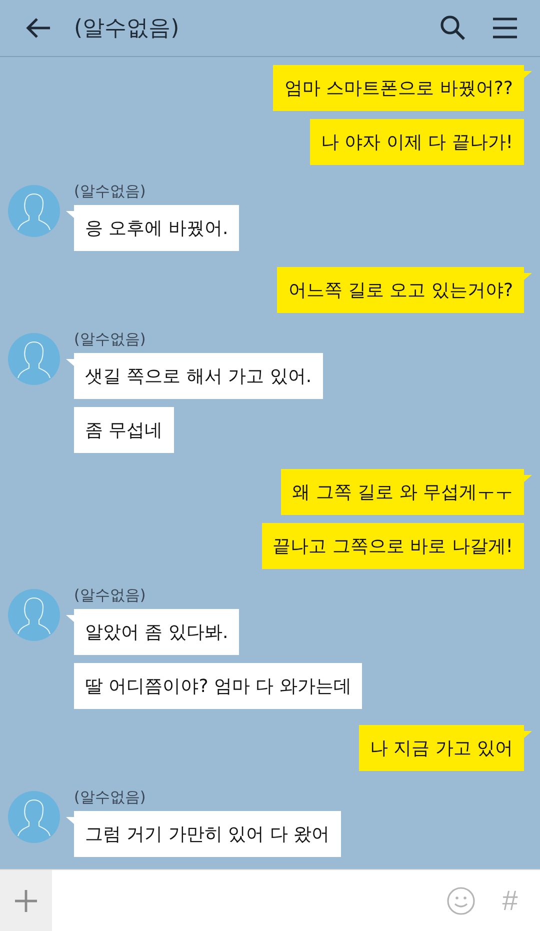 The height and width of the screenshot is (931, 540). I want to click on sent-message: 어느쪽 길로 오고 있는거야?, so click(404, 290).